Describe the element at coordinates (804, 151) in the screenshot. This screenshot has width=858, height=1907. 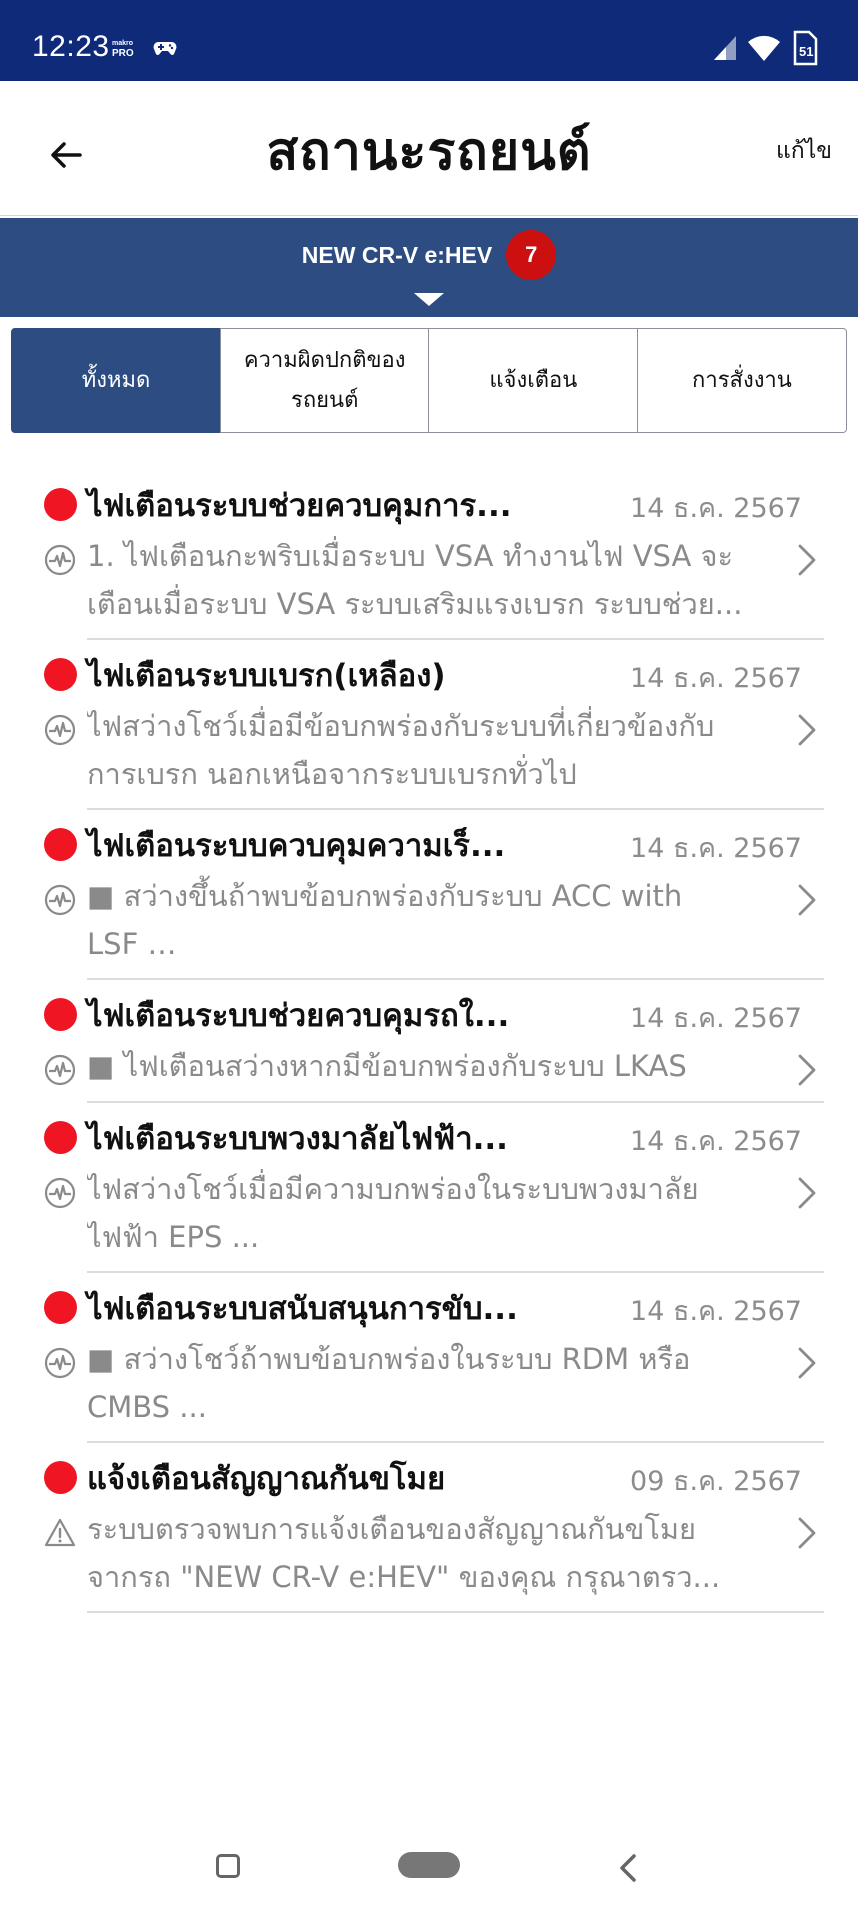
I see `edit-button: แก้ไข` at that location.